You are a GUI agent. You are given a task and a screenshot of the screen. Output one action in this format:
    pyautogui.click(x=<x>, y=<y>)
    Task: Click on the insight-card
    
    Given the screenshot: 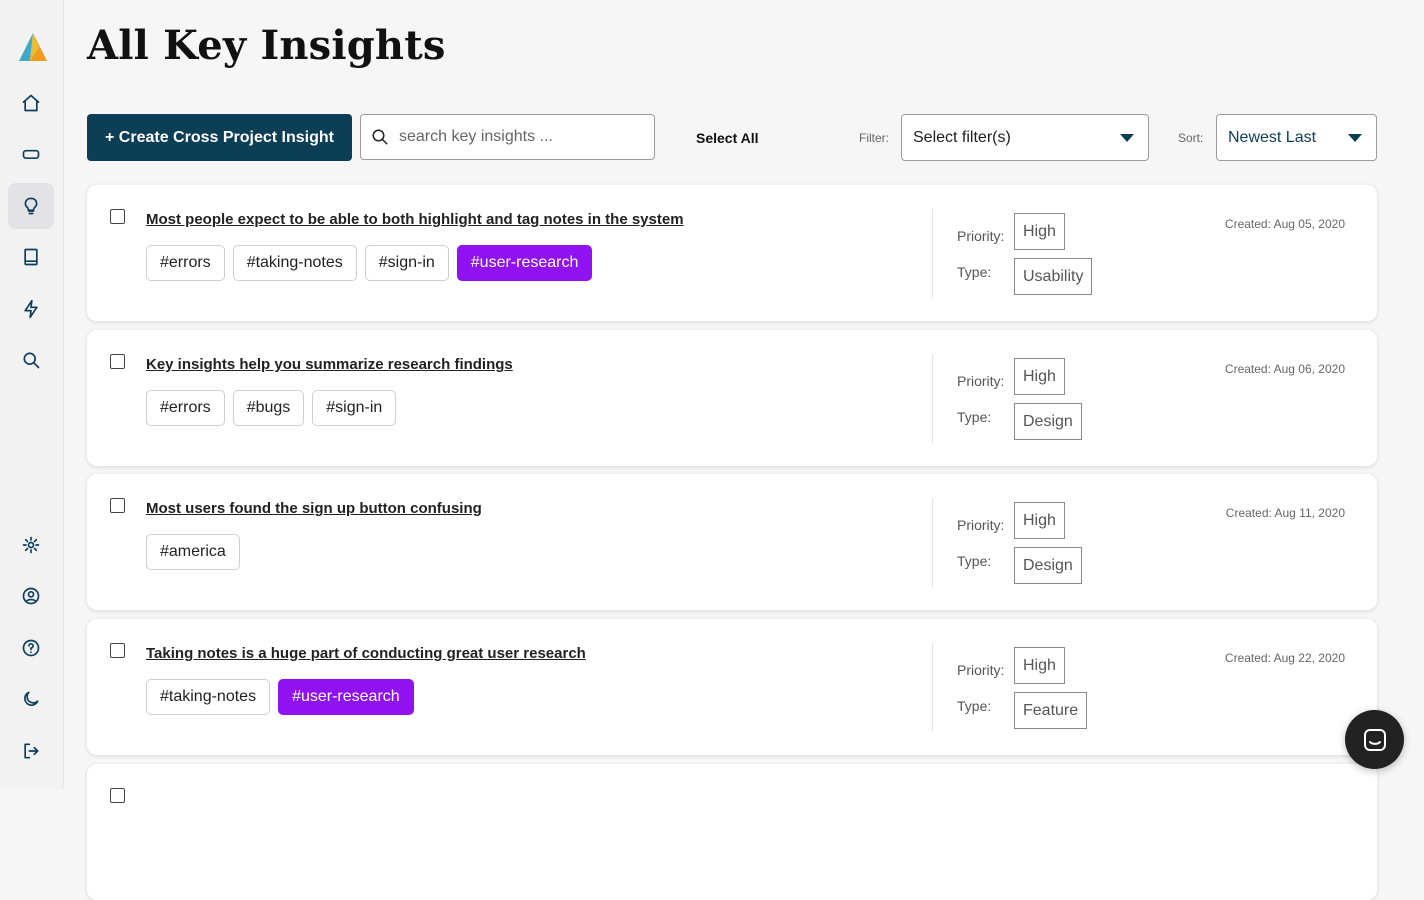 What is the action you would take?
    pyautogui.click(x=732, y=832)
    